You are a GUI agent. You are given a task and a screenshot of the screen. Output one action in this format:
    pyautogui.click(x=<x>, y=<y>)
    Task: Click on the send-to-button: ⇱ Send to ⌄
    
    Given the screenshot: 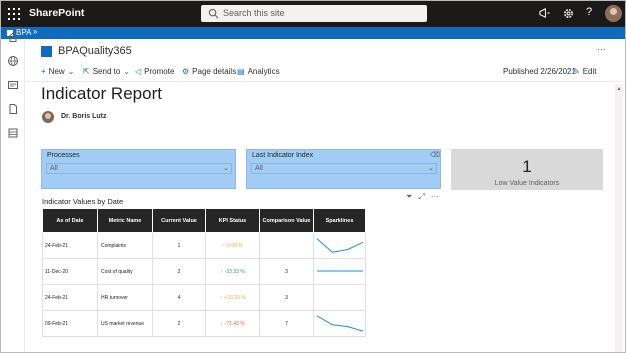 What is the action you would take?
    pyautogui.click(x=106, y=71)
    